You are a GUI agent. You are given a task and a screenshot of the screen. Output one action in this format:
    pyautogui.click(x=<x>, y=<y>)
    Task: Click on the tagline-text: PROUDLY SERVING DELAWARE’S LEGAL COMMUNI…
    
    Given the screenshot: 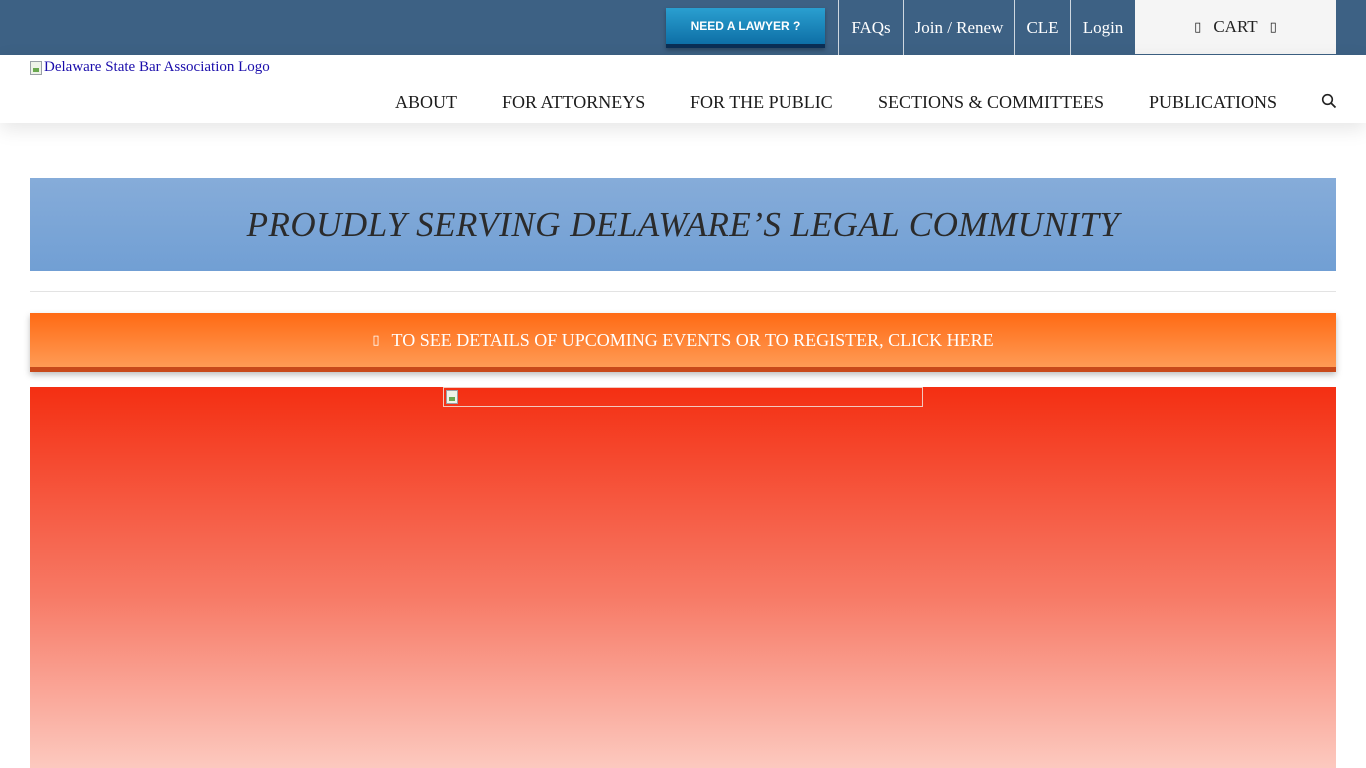 What is the action you would take?
    pyautogui.click(x=683, y=224)
    